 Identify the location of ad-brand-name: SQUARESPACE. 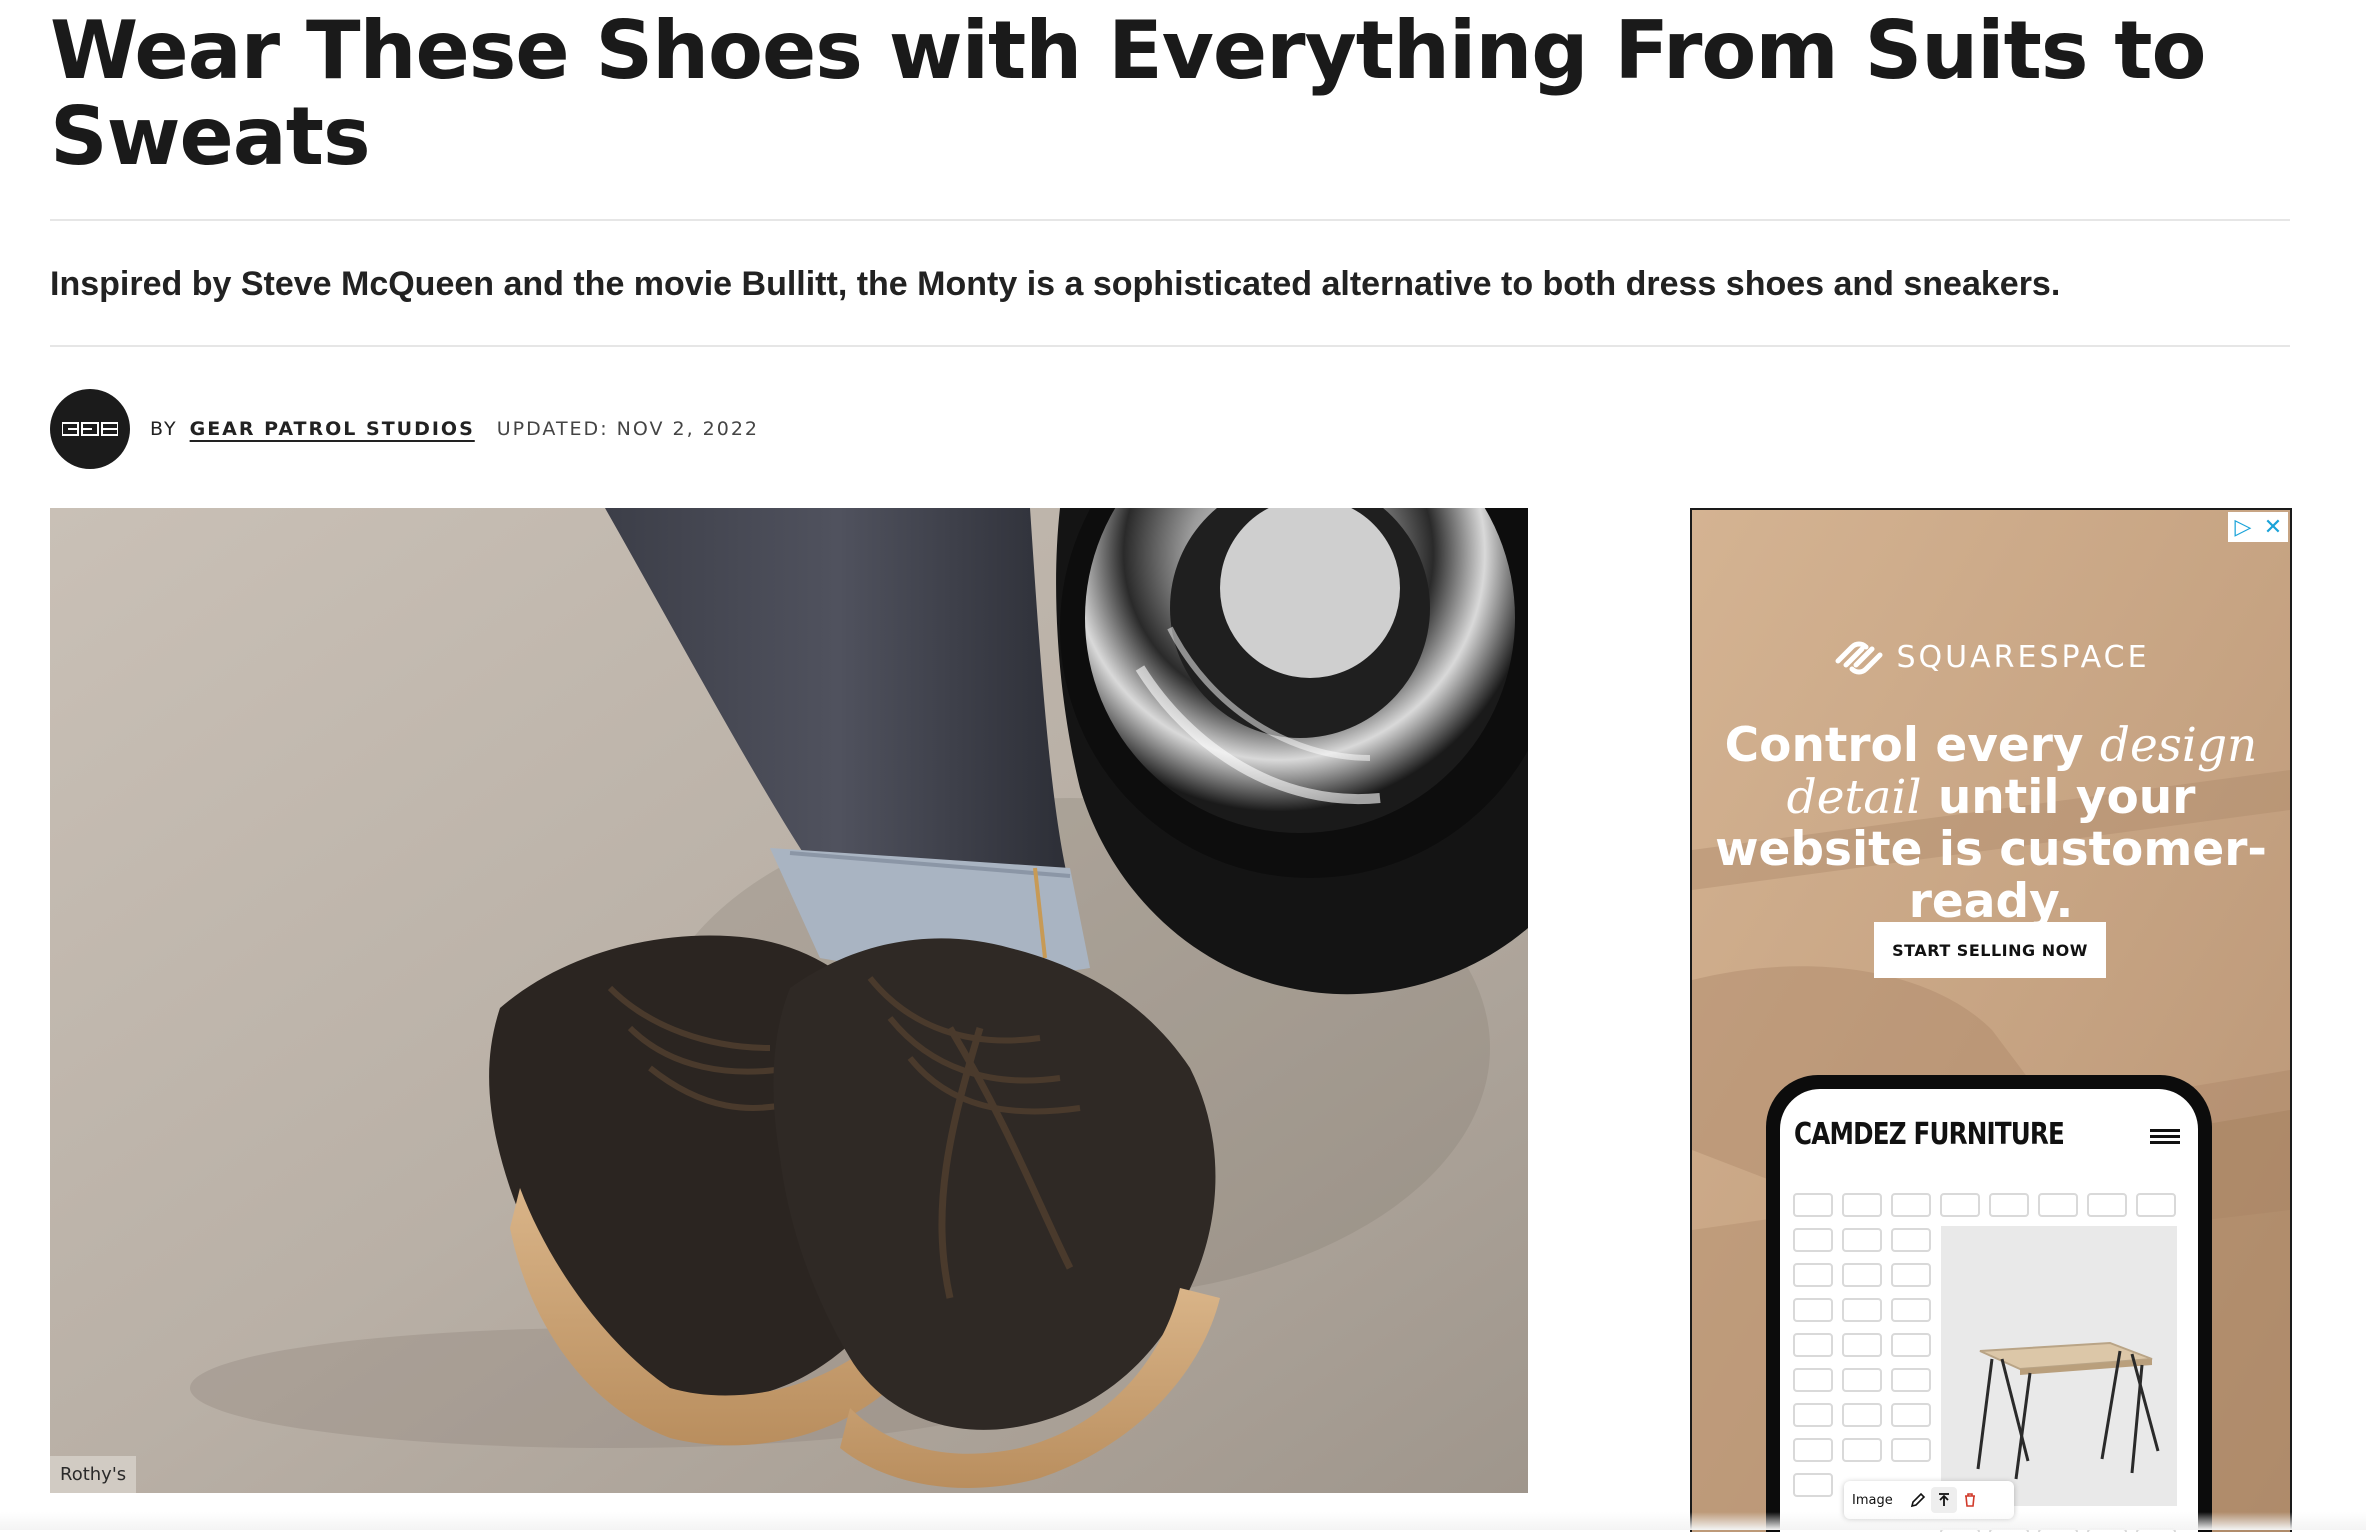
(2023, 657).